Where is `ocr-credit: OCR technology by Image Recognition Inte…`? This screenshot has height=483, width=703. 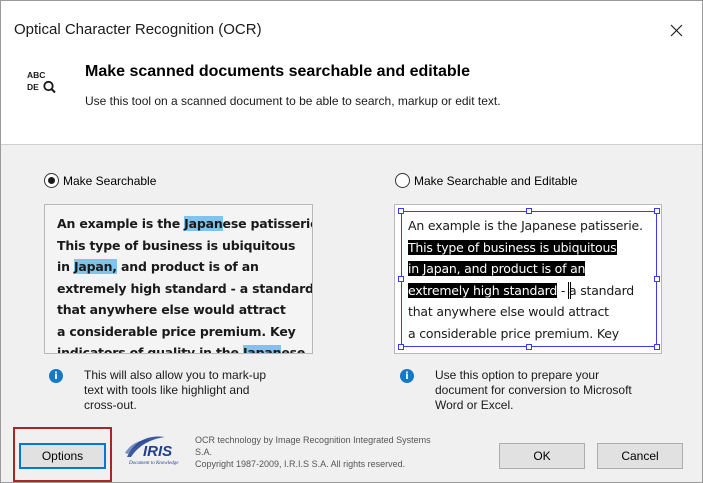 ocr-credit: OCR technology by Image Recognition Inte… is located at coordinates (313, 452).